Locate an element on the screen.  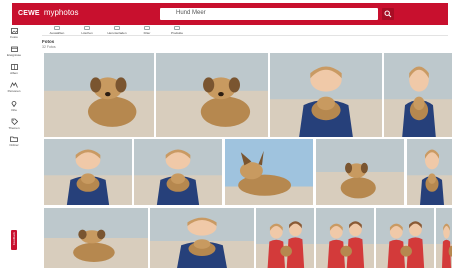
feedback-button: Feedback is located at coordinates (14, 240).